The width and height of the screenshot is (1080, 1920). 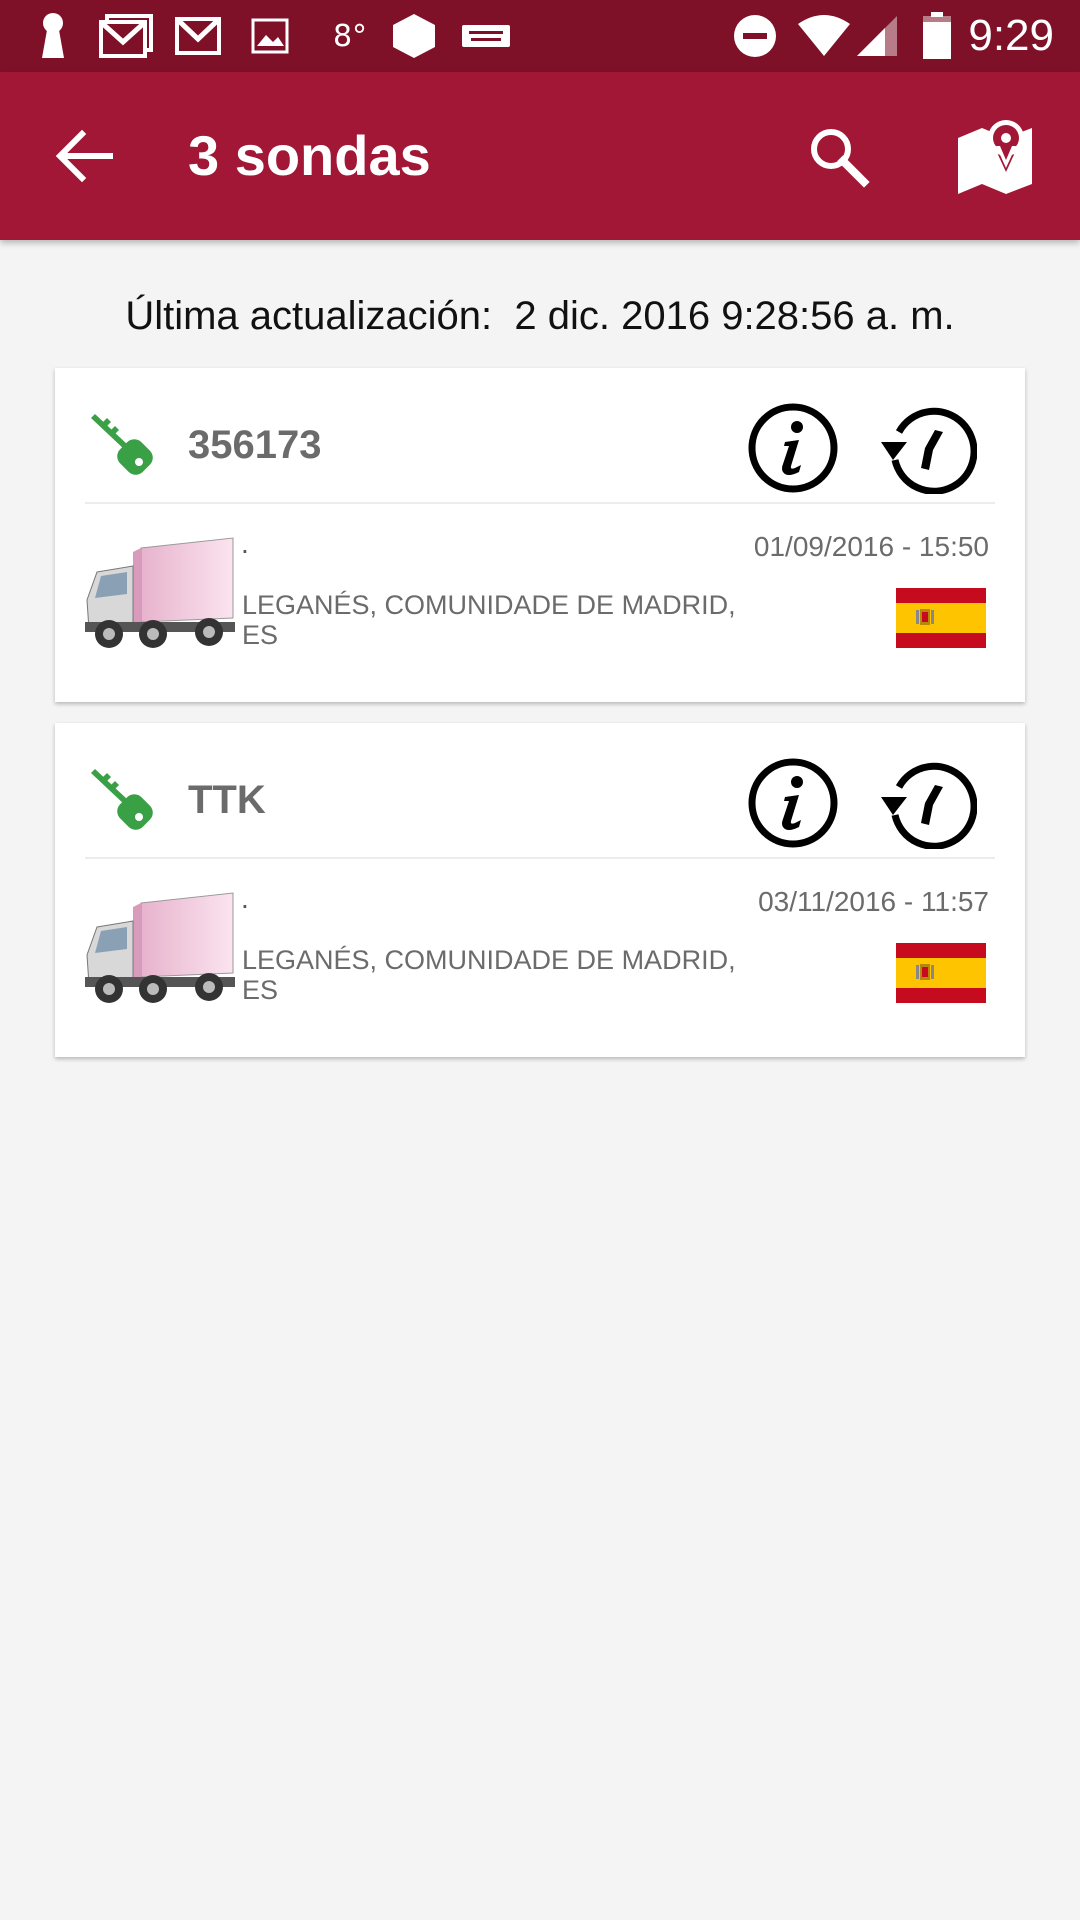 I want to click on hexagon-icon, so click(x=414, y=36).